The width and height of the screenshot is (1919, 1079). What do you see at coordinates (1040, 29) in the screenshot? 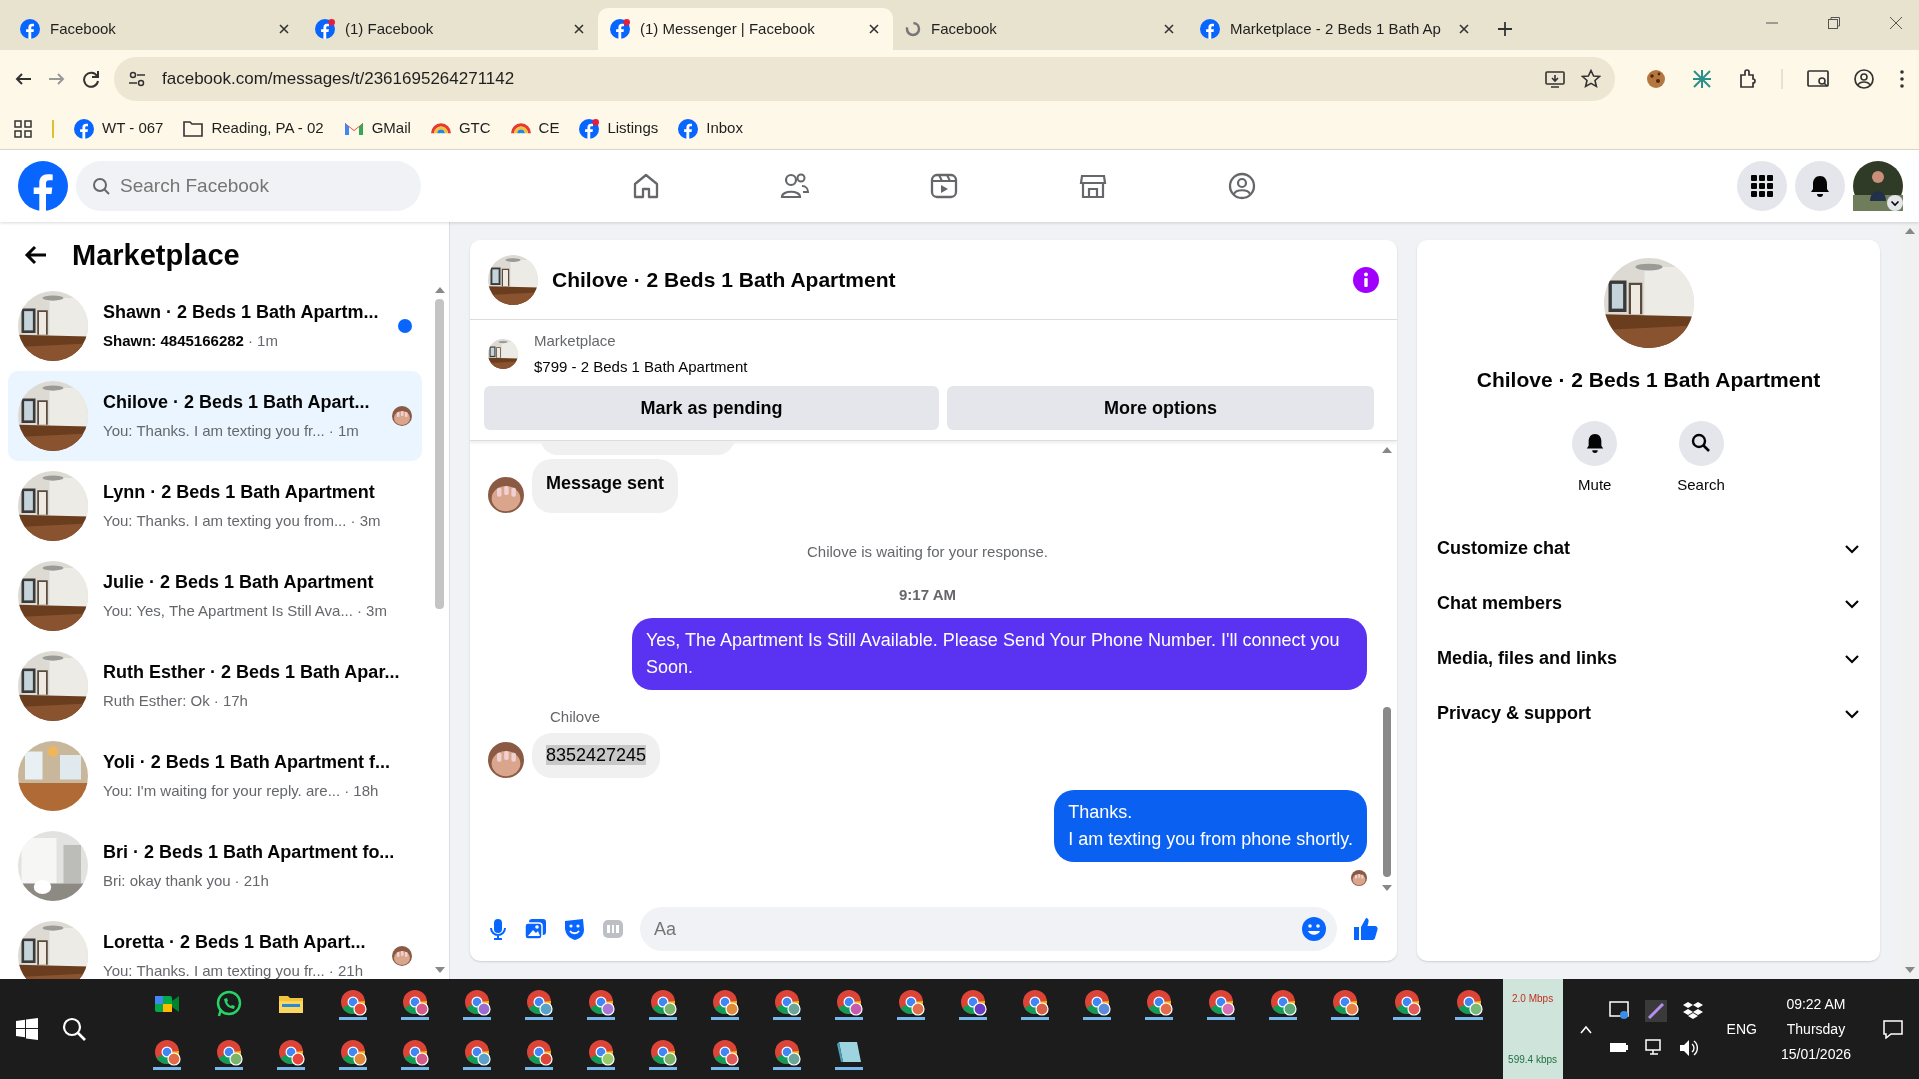
I see `browser-tab: Facebook` at bounding box center [1040, 29].